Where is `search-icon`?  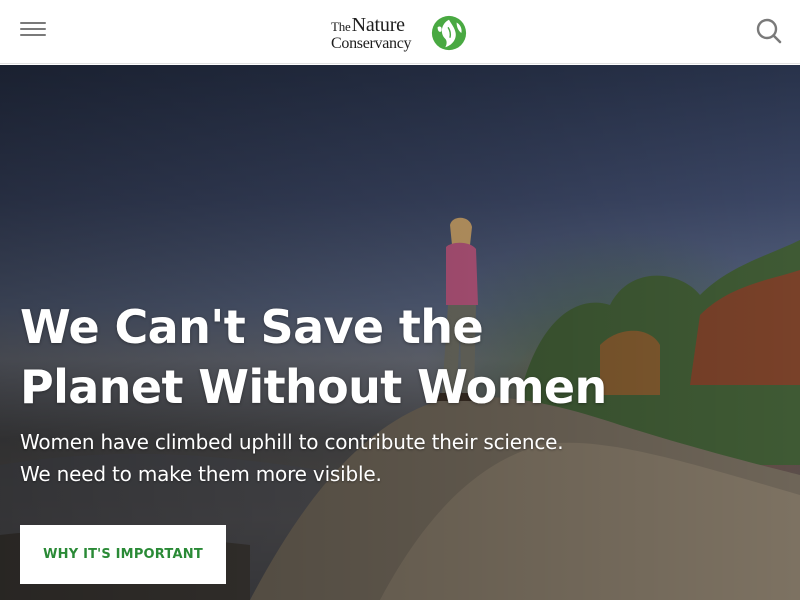
search-icon is located at coordinates (769, 31).